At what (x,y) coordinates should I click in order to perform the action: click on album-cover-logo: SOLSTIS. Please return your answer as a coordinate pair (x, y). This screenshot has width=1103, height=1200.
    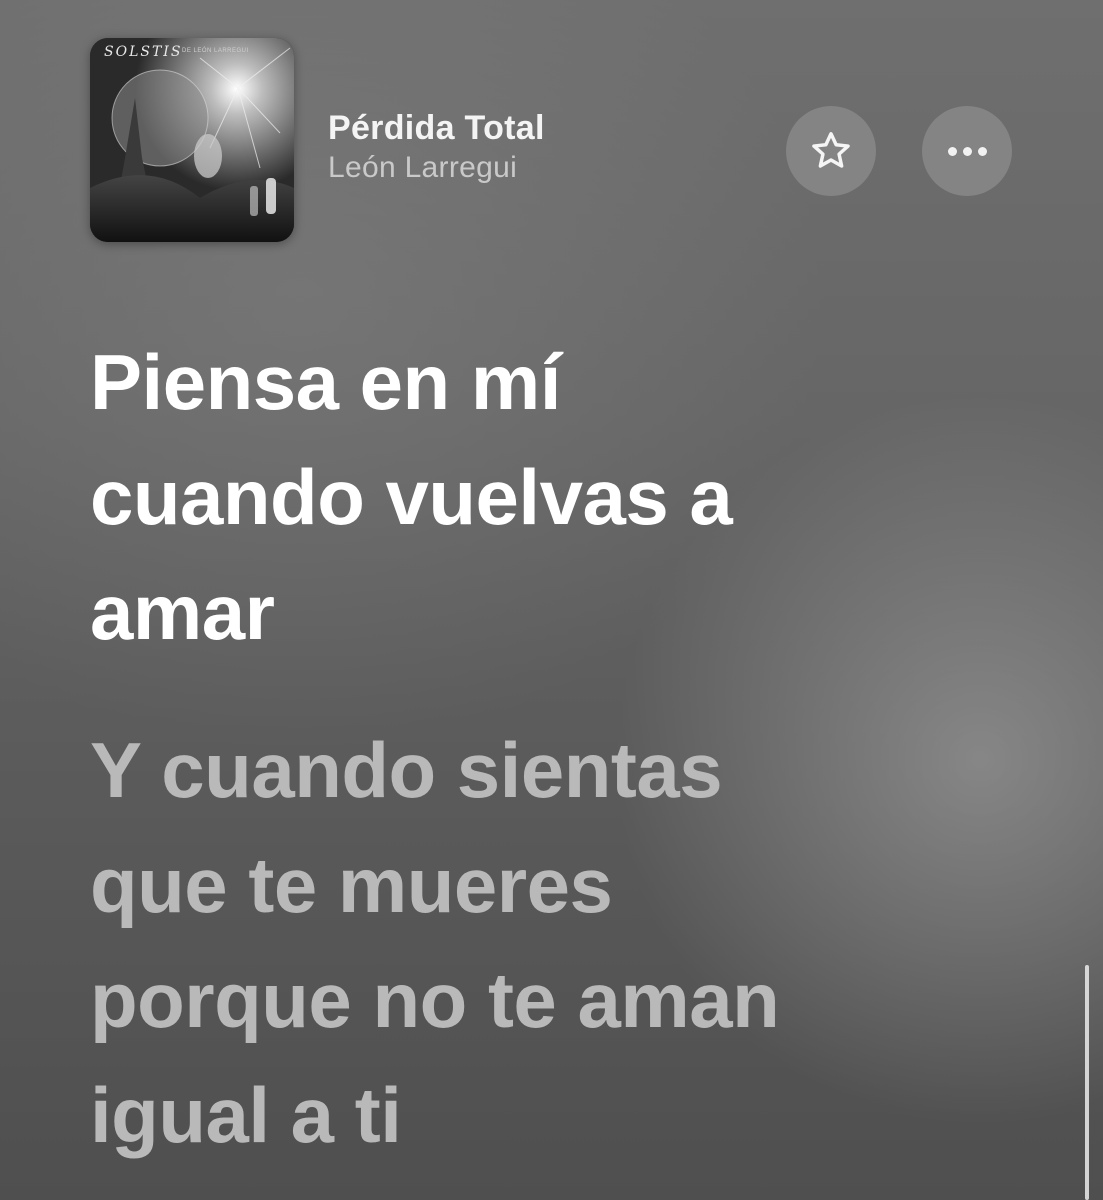
    Looking at the image, I should click on (143, 52).